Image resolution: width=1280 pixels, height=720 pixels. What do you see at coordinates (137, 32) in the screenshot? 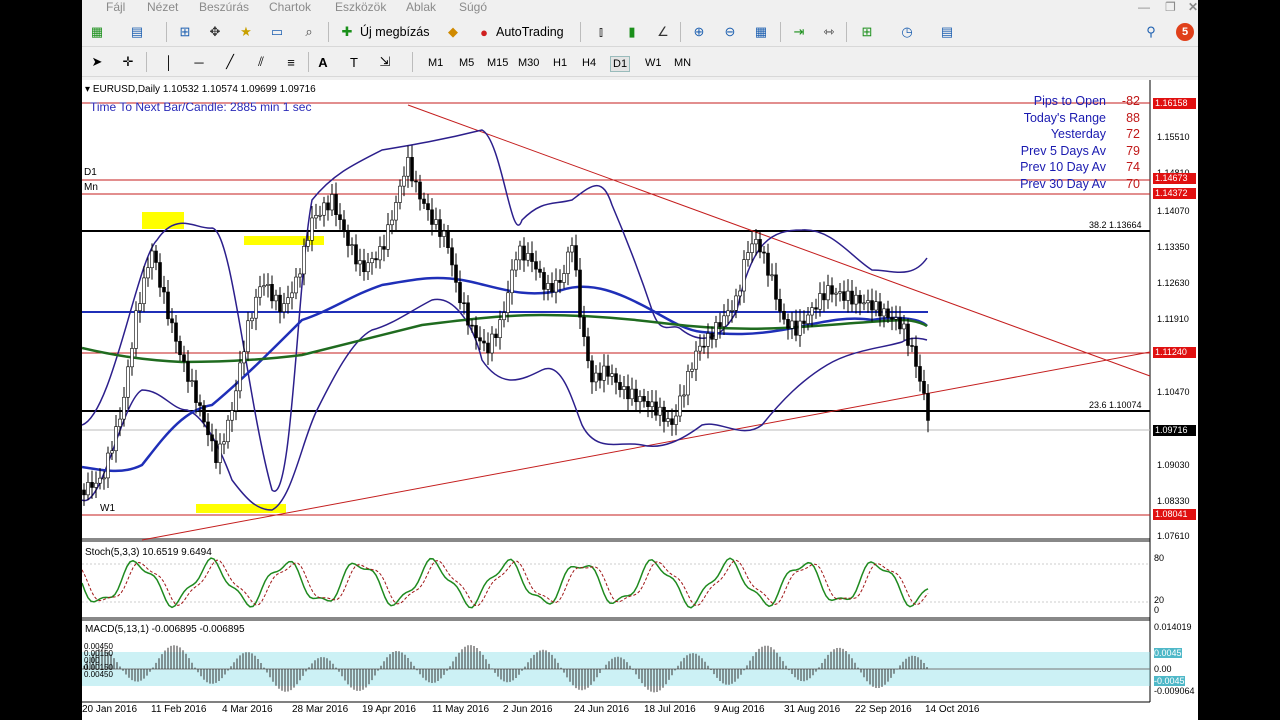
I see `profiles-icon: ▤` at bounding box center [137, 32].